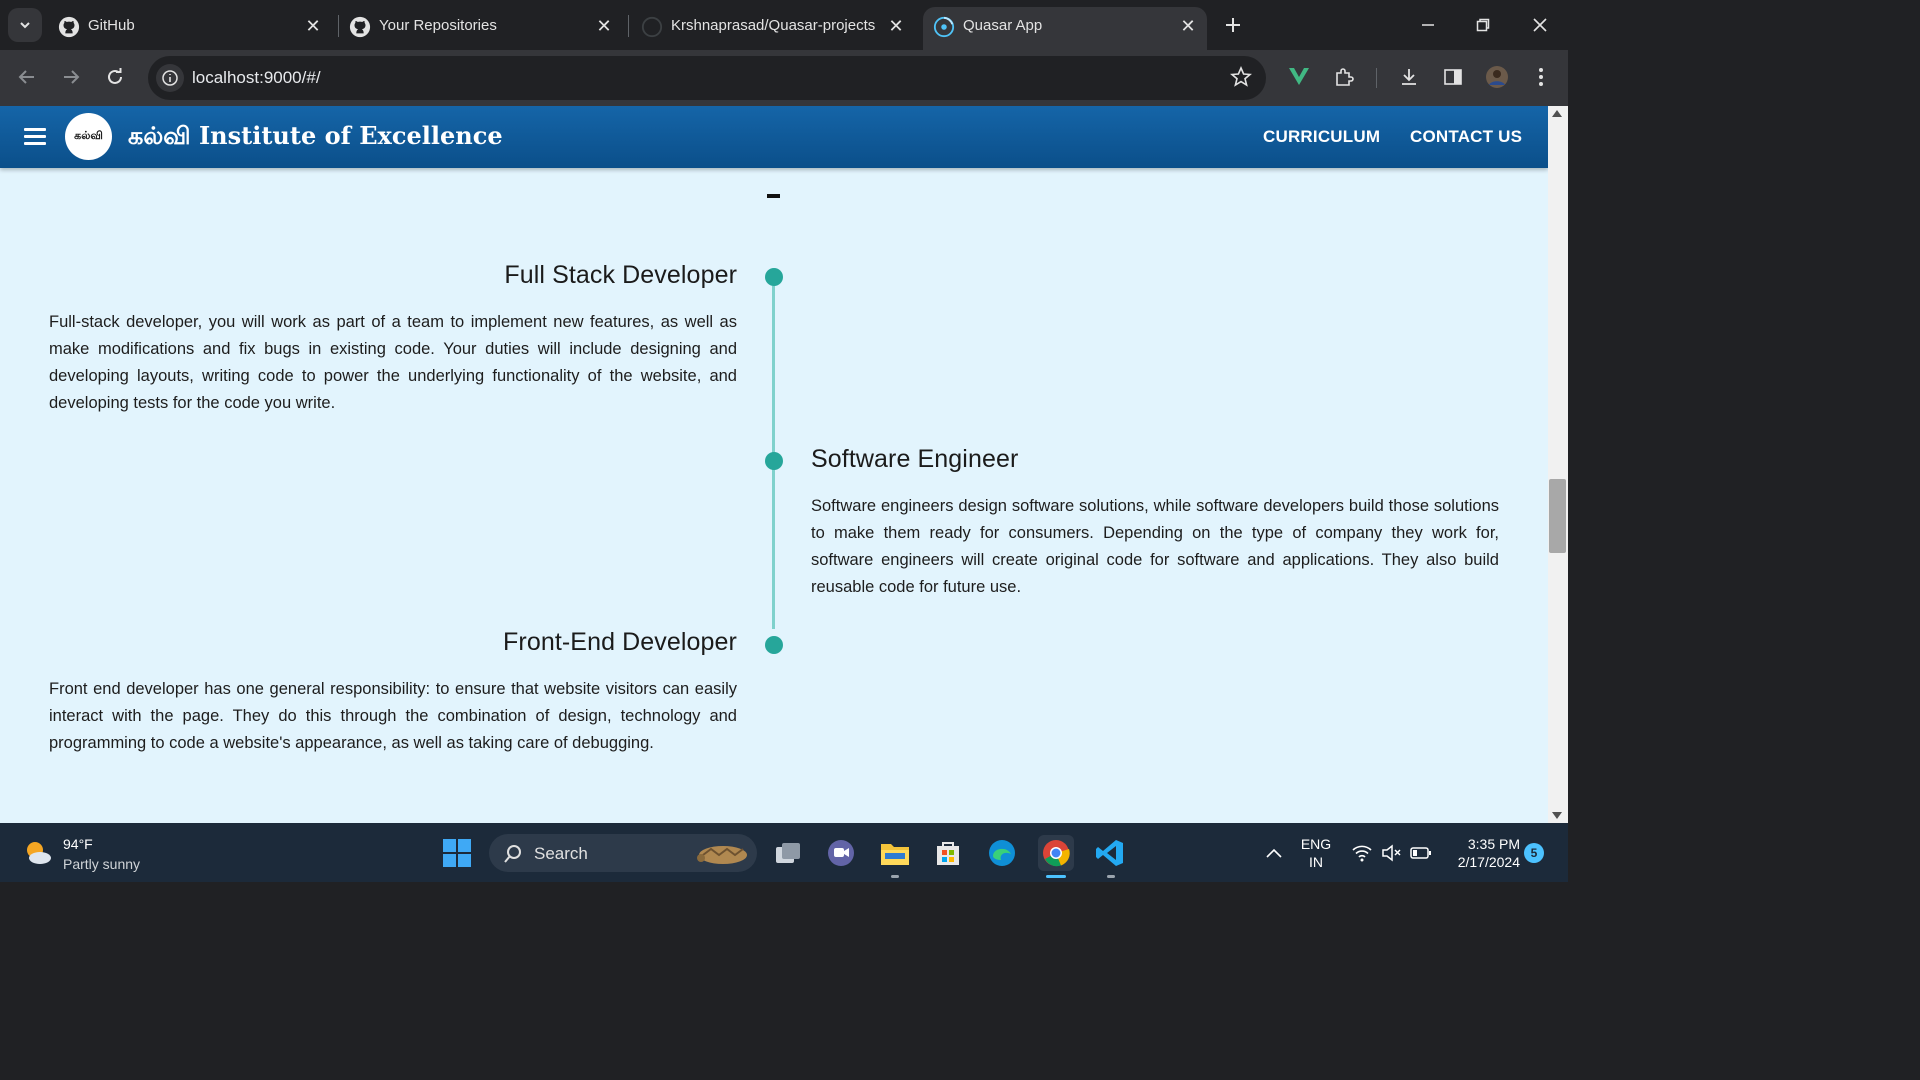 The height and width of the screenshot is (1080, 1920). I want to click on tab-title: Quasar App, so click(1003, 25).